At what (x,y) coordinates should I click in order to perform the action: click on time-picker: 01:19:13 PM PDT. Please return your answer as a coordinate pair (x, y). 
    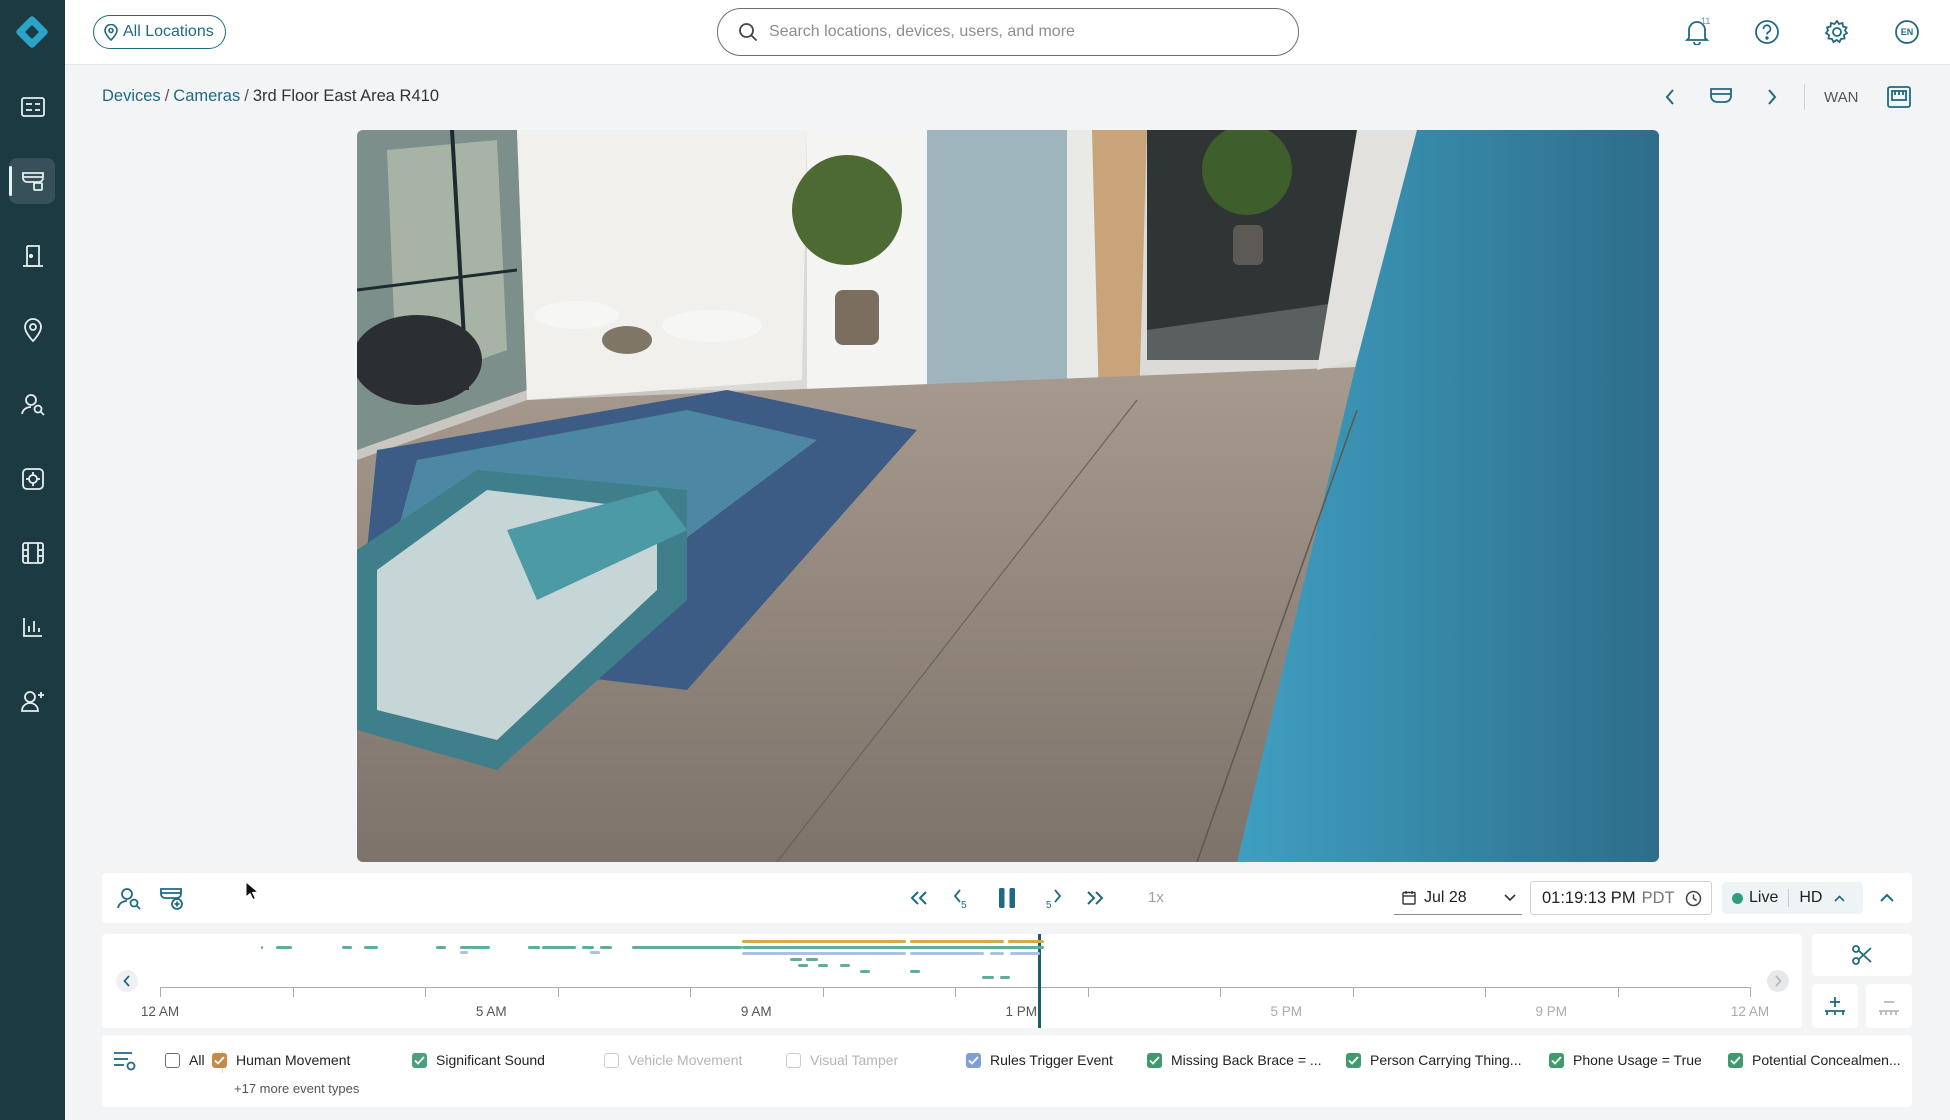
    Looking at the image, I should click on (1621, 898).